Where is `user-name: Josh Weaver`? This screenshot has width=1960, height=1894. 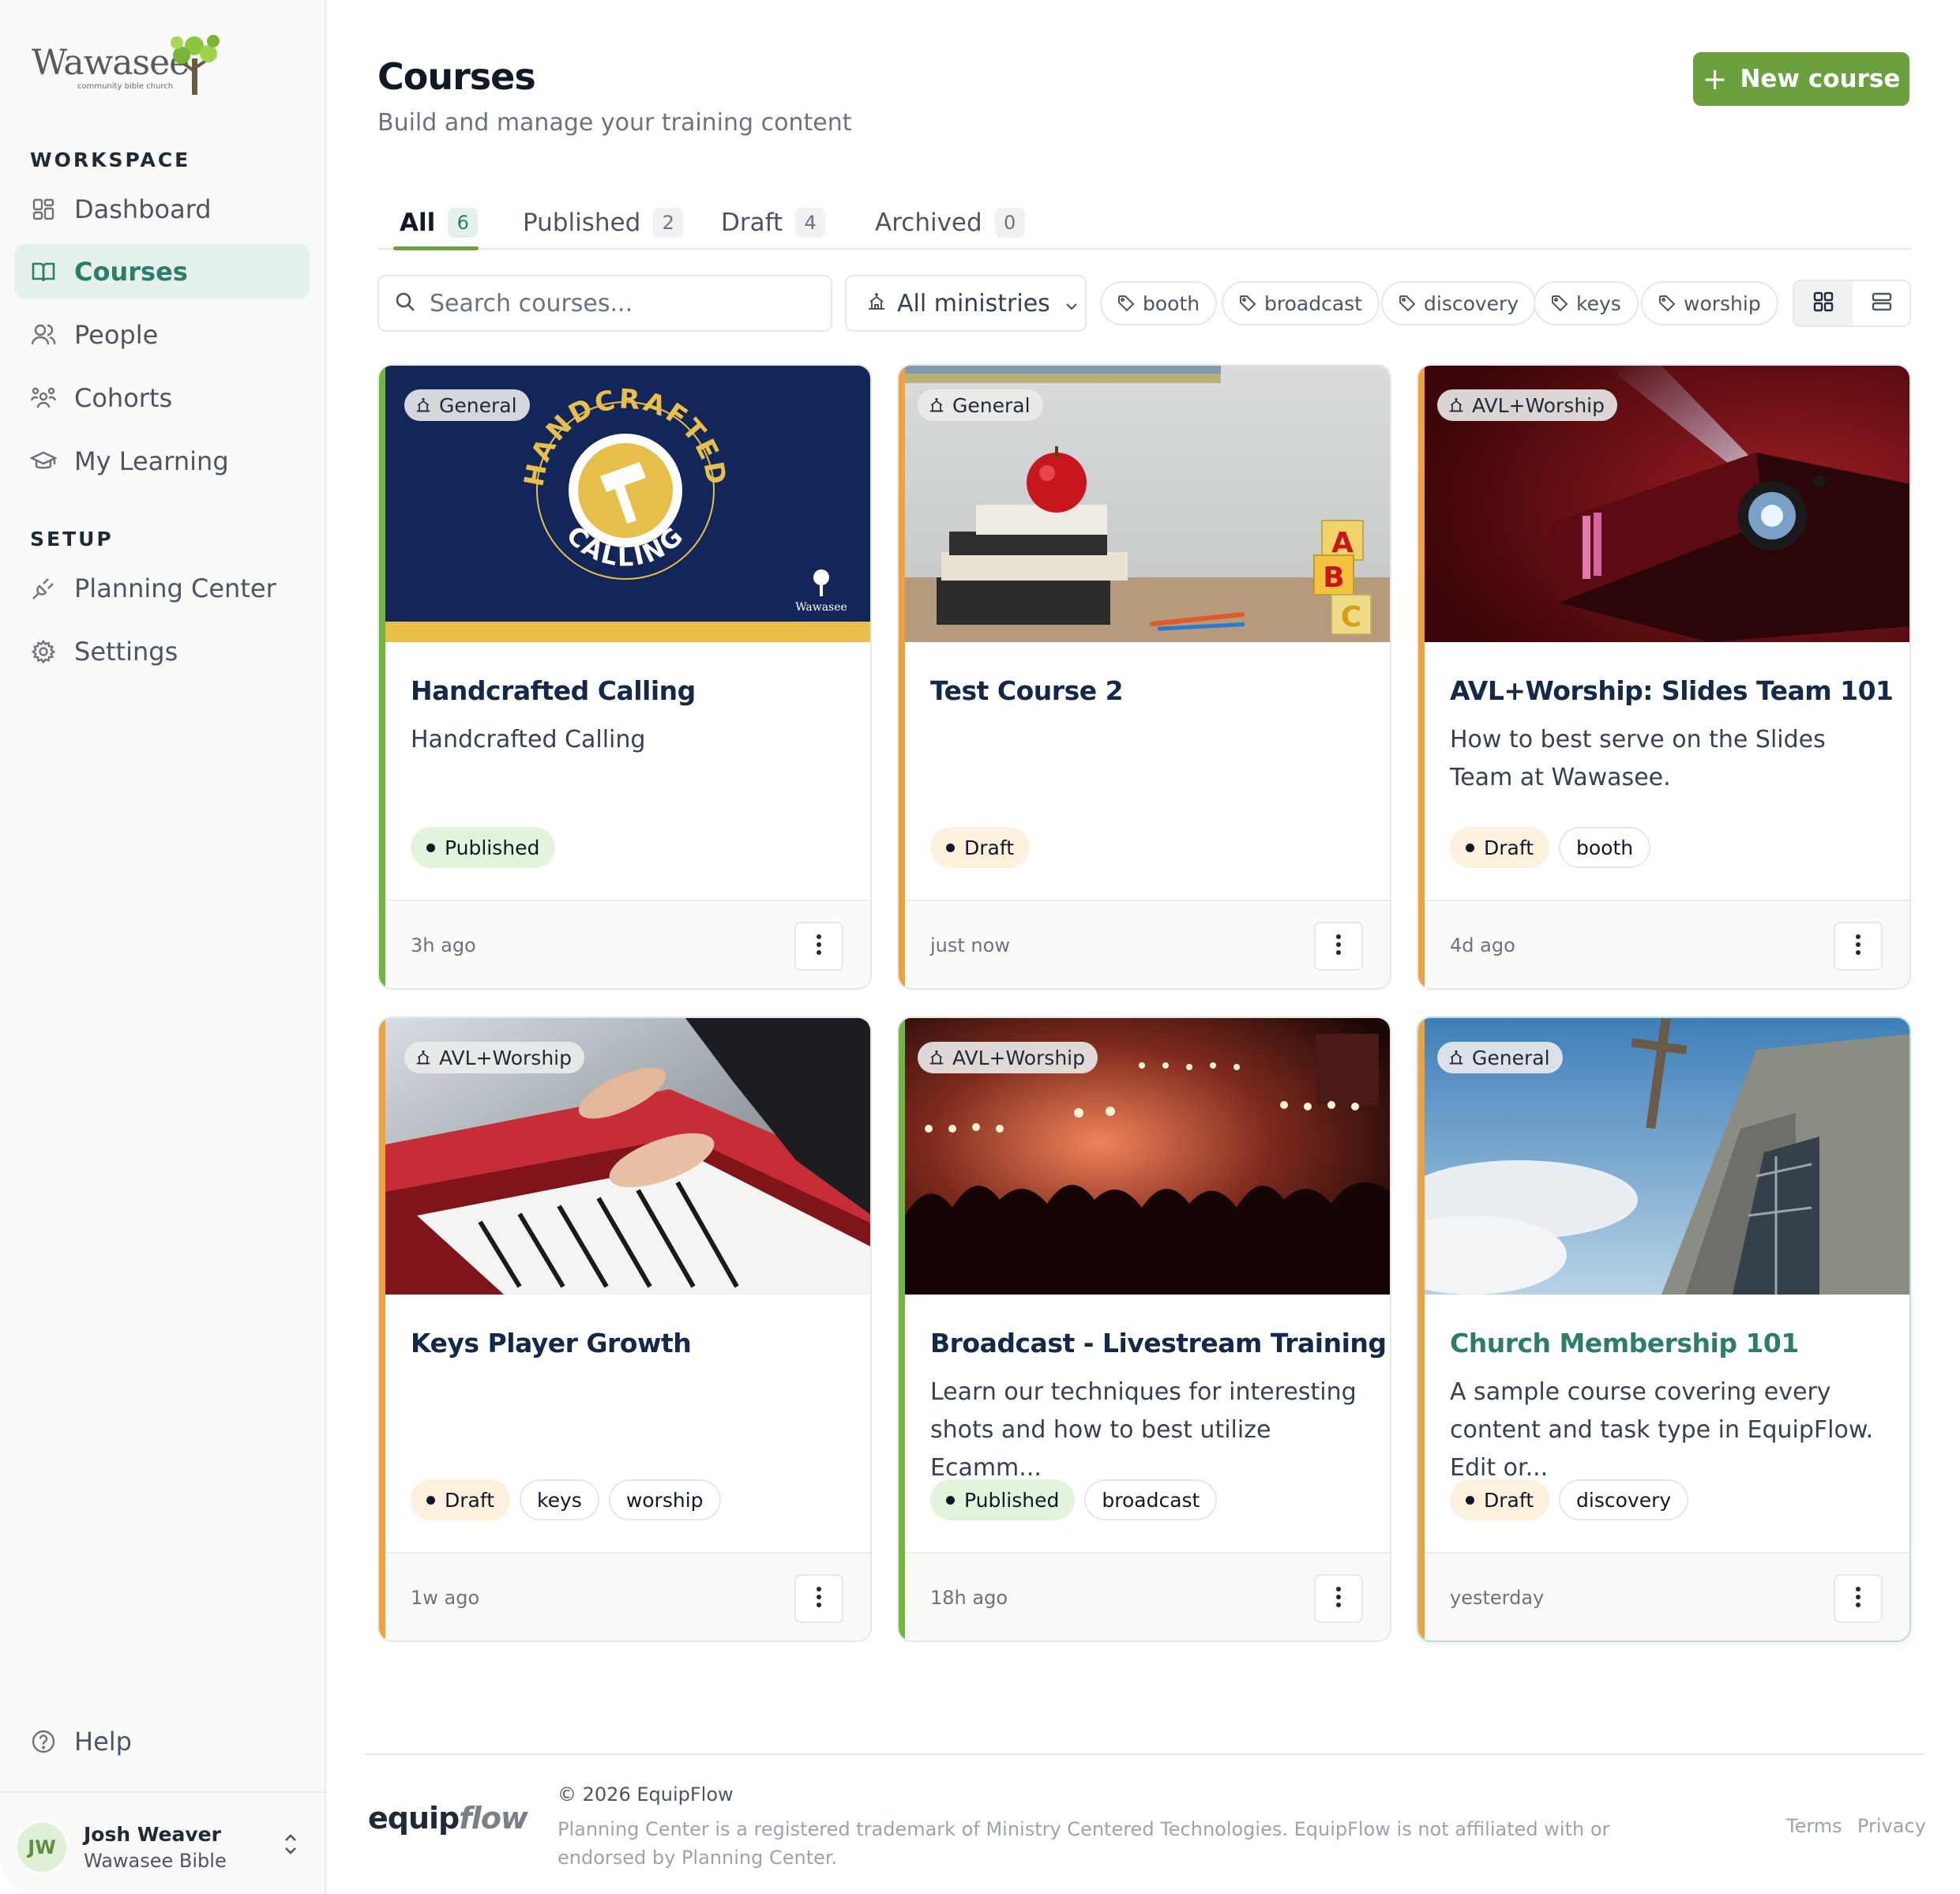
user-name: Josh Weaver is located at coordinates (152, 1834).